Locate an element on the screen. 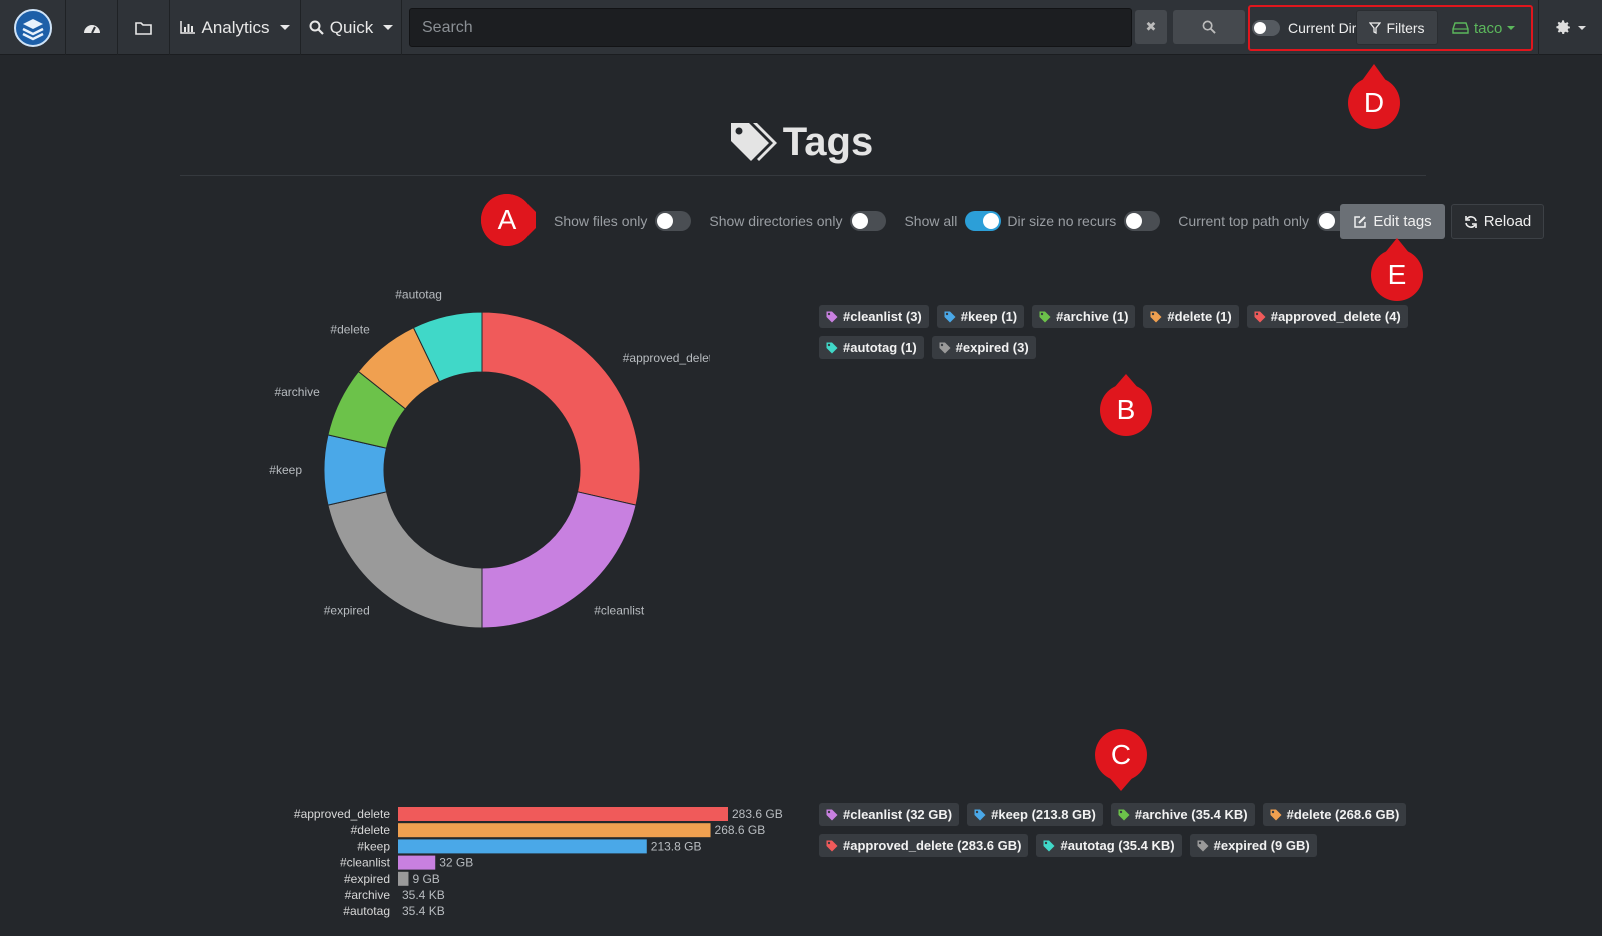  logo-icon is located at coordinates (32, 27).